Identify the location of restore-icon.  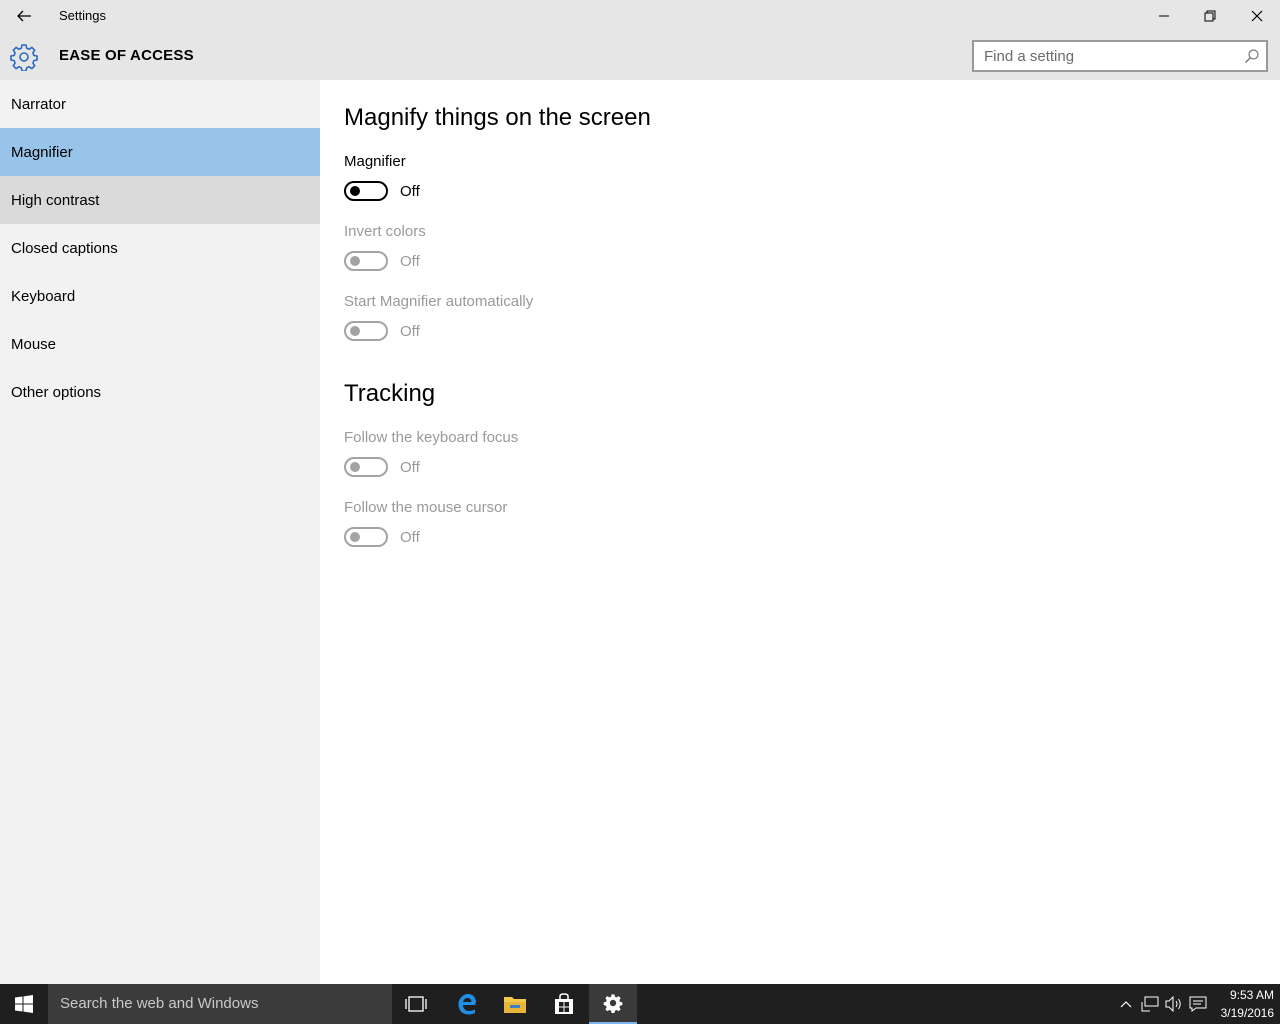
(1210, 16).